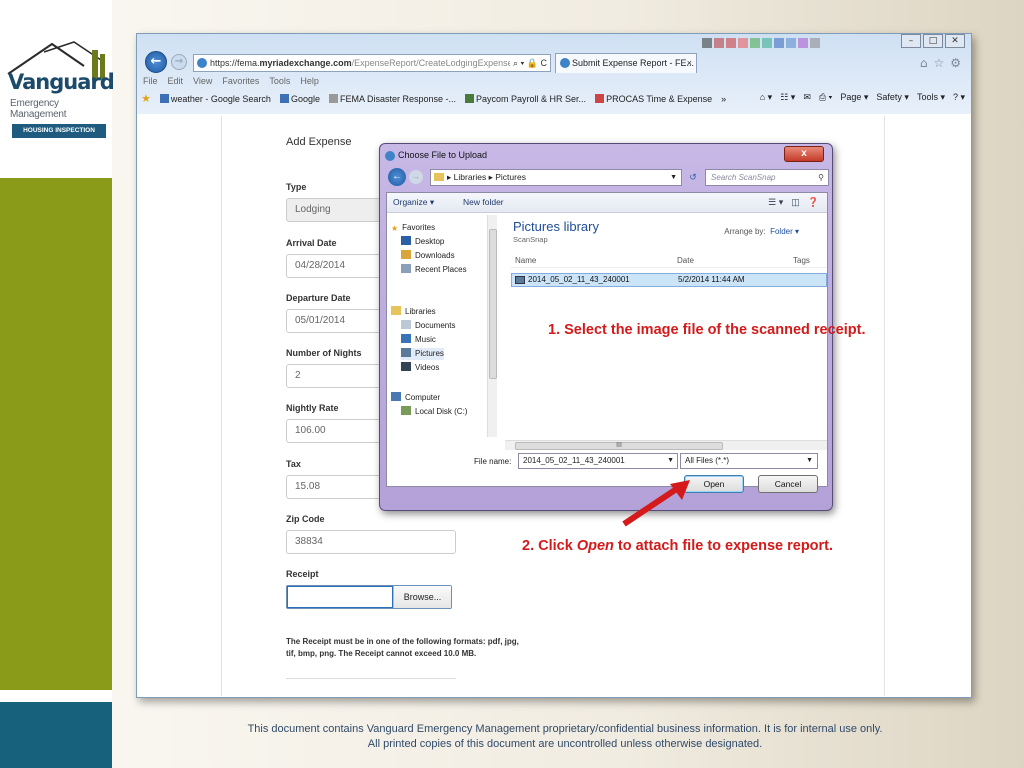 This screenshot has height=768, width=1024. What do you see at coordinates (432, 63) in the screenshot?
I see `url-path: /ExpenseReport/CreateLodgingExpense` at bounding box center [432, 63].